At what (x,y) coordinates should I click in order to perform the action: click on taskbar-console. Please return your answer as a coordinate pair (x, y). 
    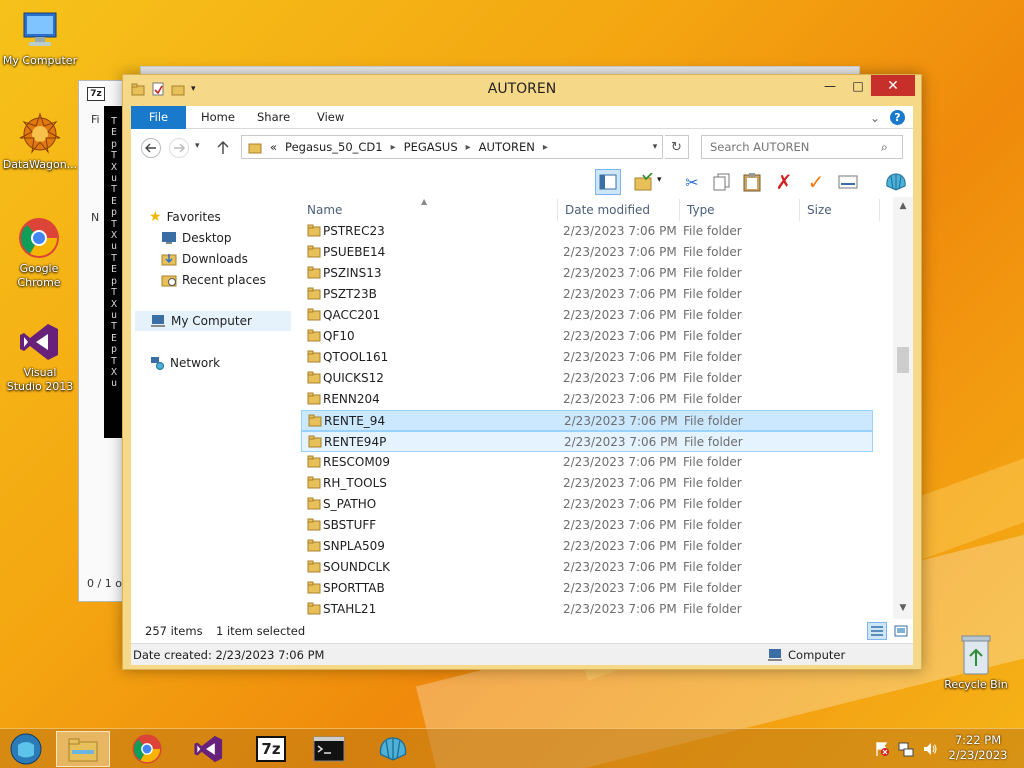
    Looking at the image, I should click on (329, 749).